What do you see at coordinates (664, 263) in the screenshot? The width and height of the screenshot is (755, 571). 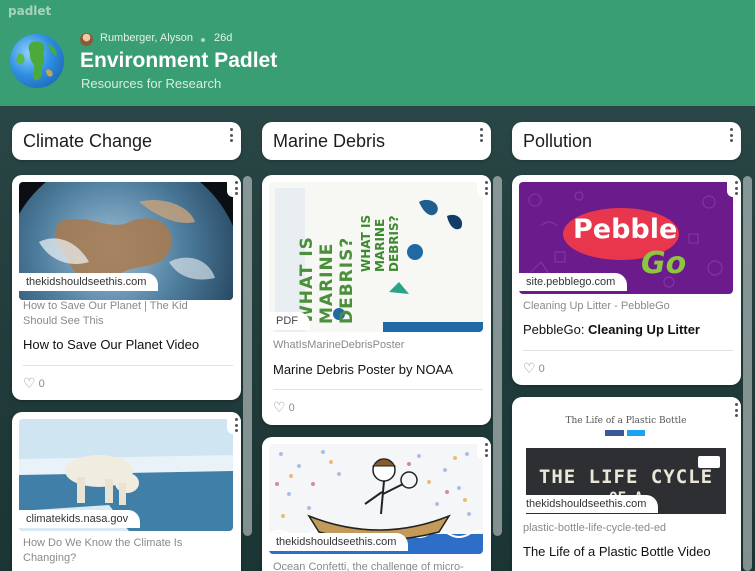 I see `go-logo-text: Go` at bounding box center [664, 263].